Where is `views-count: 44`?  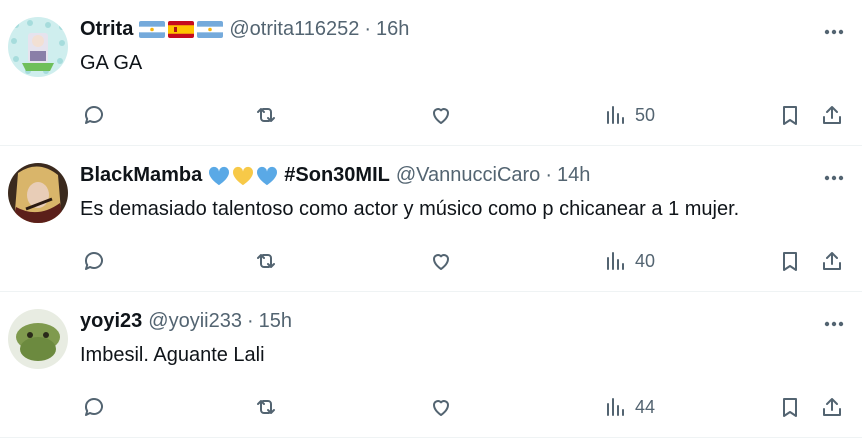 views-count: 44 is located at coordinates (645, 406).